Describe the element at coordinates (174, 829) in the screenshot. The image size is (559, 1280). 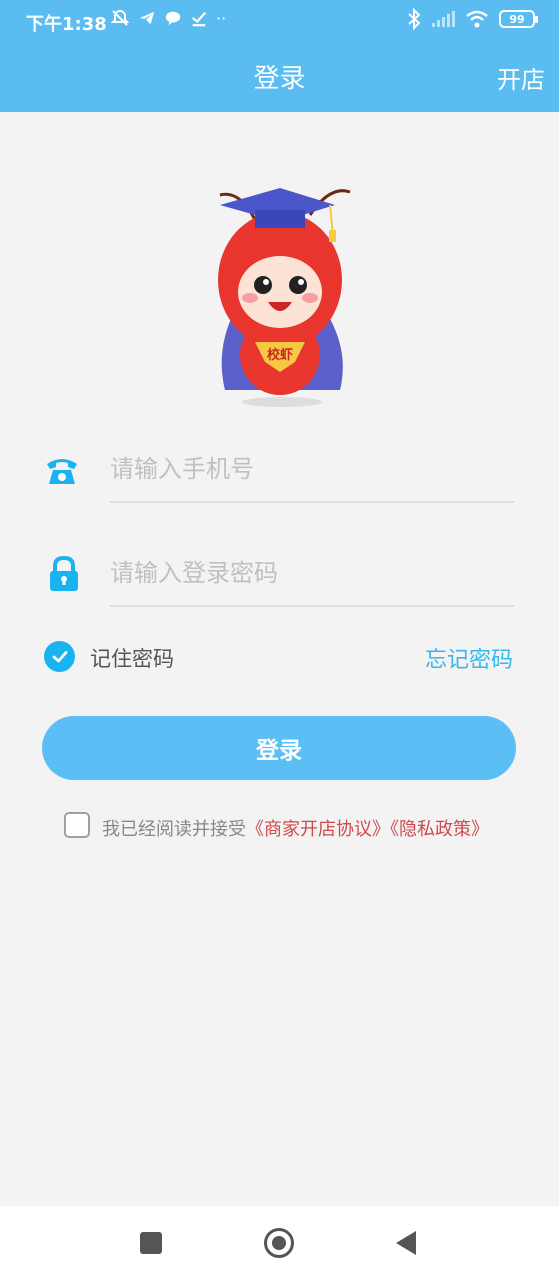
I see `agreement-prefix: 我已经阅读并接受` at that location.